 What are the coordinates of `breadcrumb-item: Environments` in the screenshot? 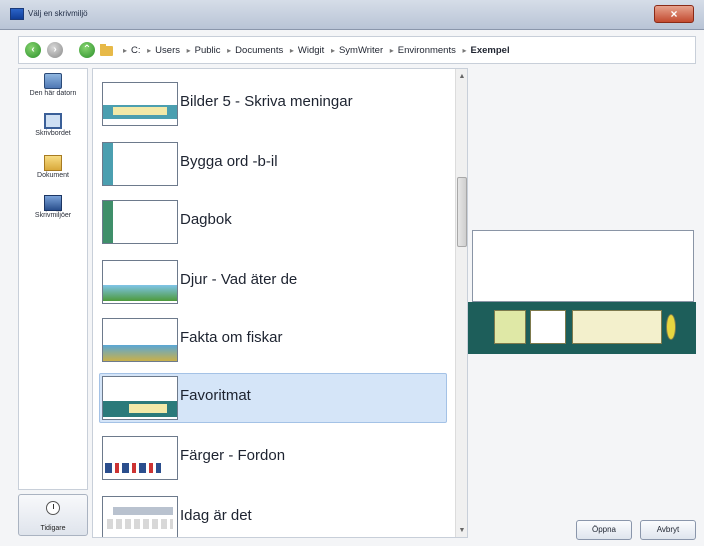 It's located at (427, 50).